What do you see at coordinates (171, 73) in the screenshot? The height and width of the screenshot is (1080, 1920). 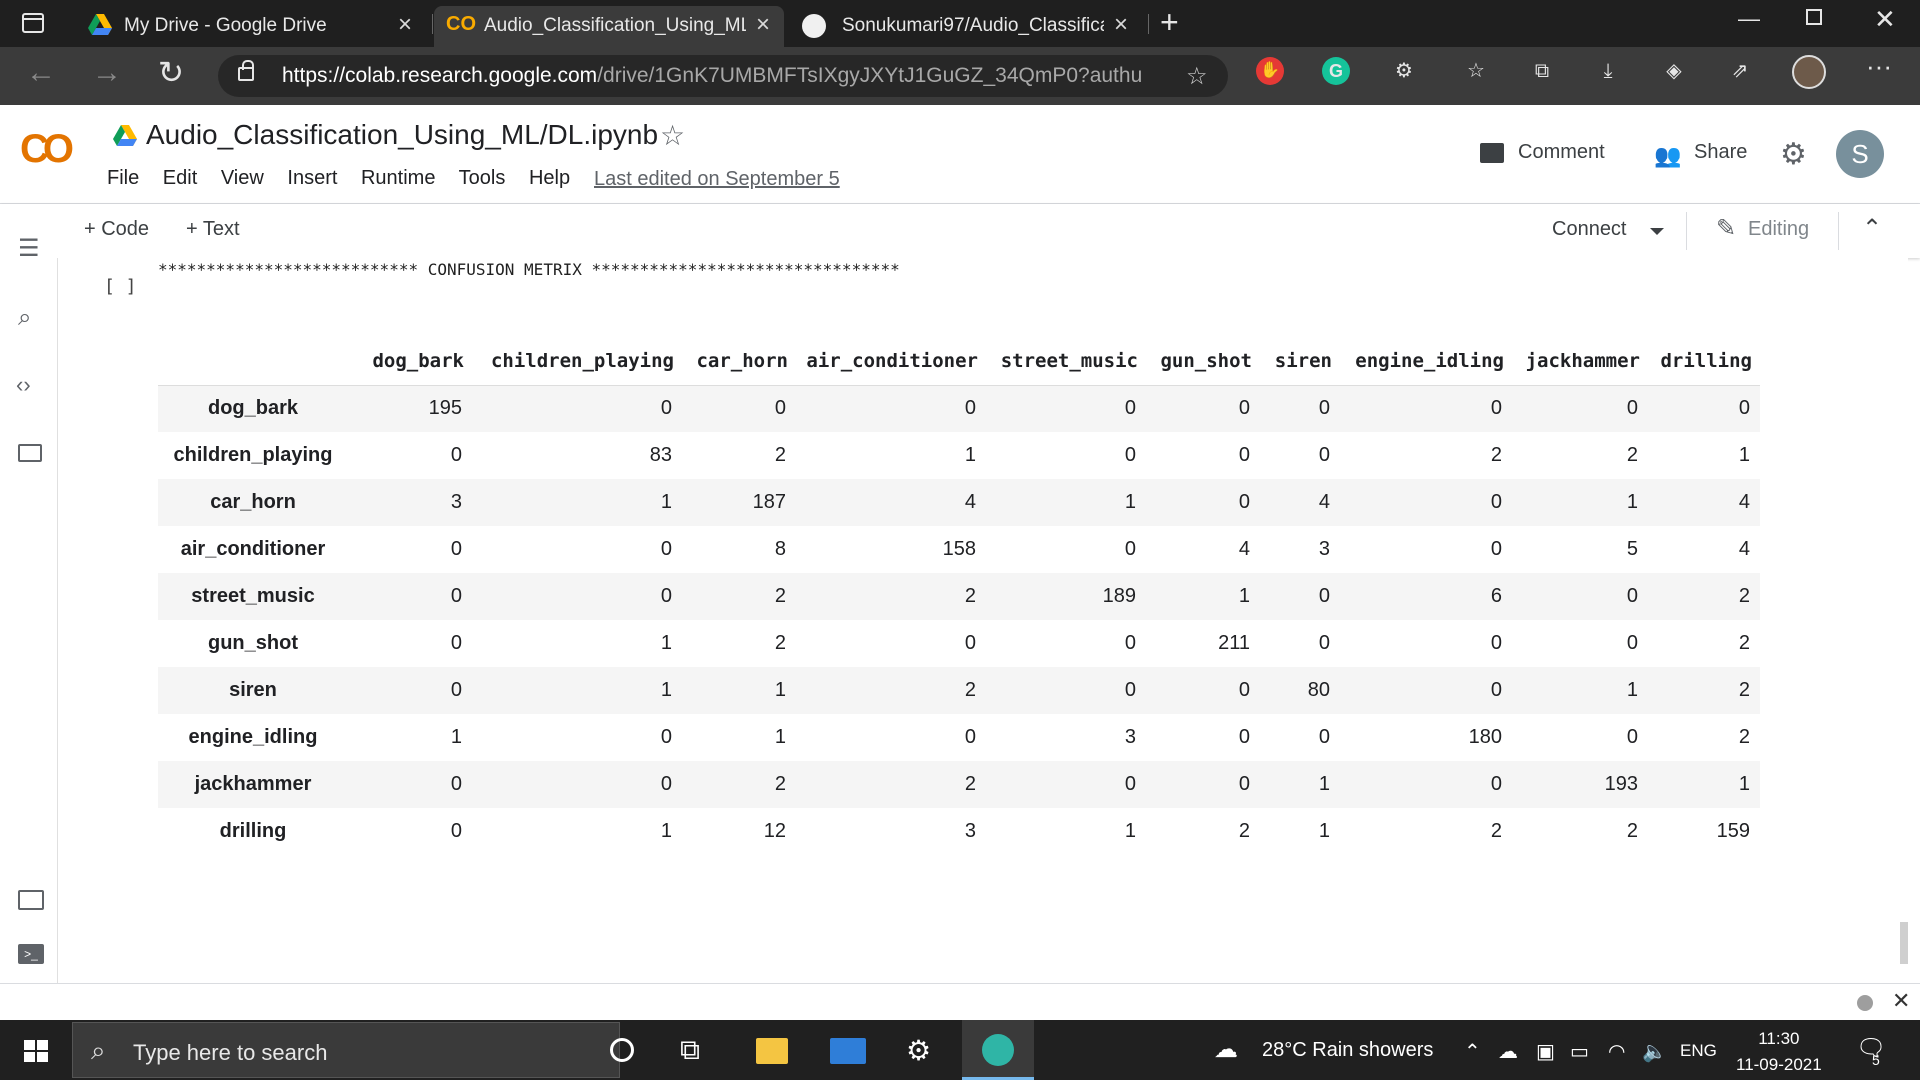 I see `reload-icon: ↻` at bounding box center [171, 73].